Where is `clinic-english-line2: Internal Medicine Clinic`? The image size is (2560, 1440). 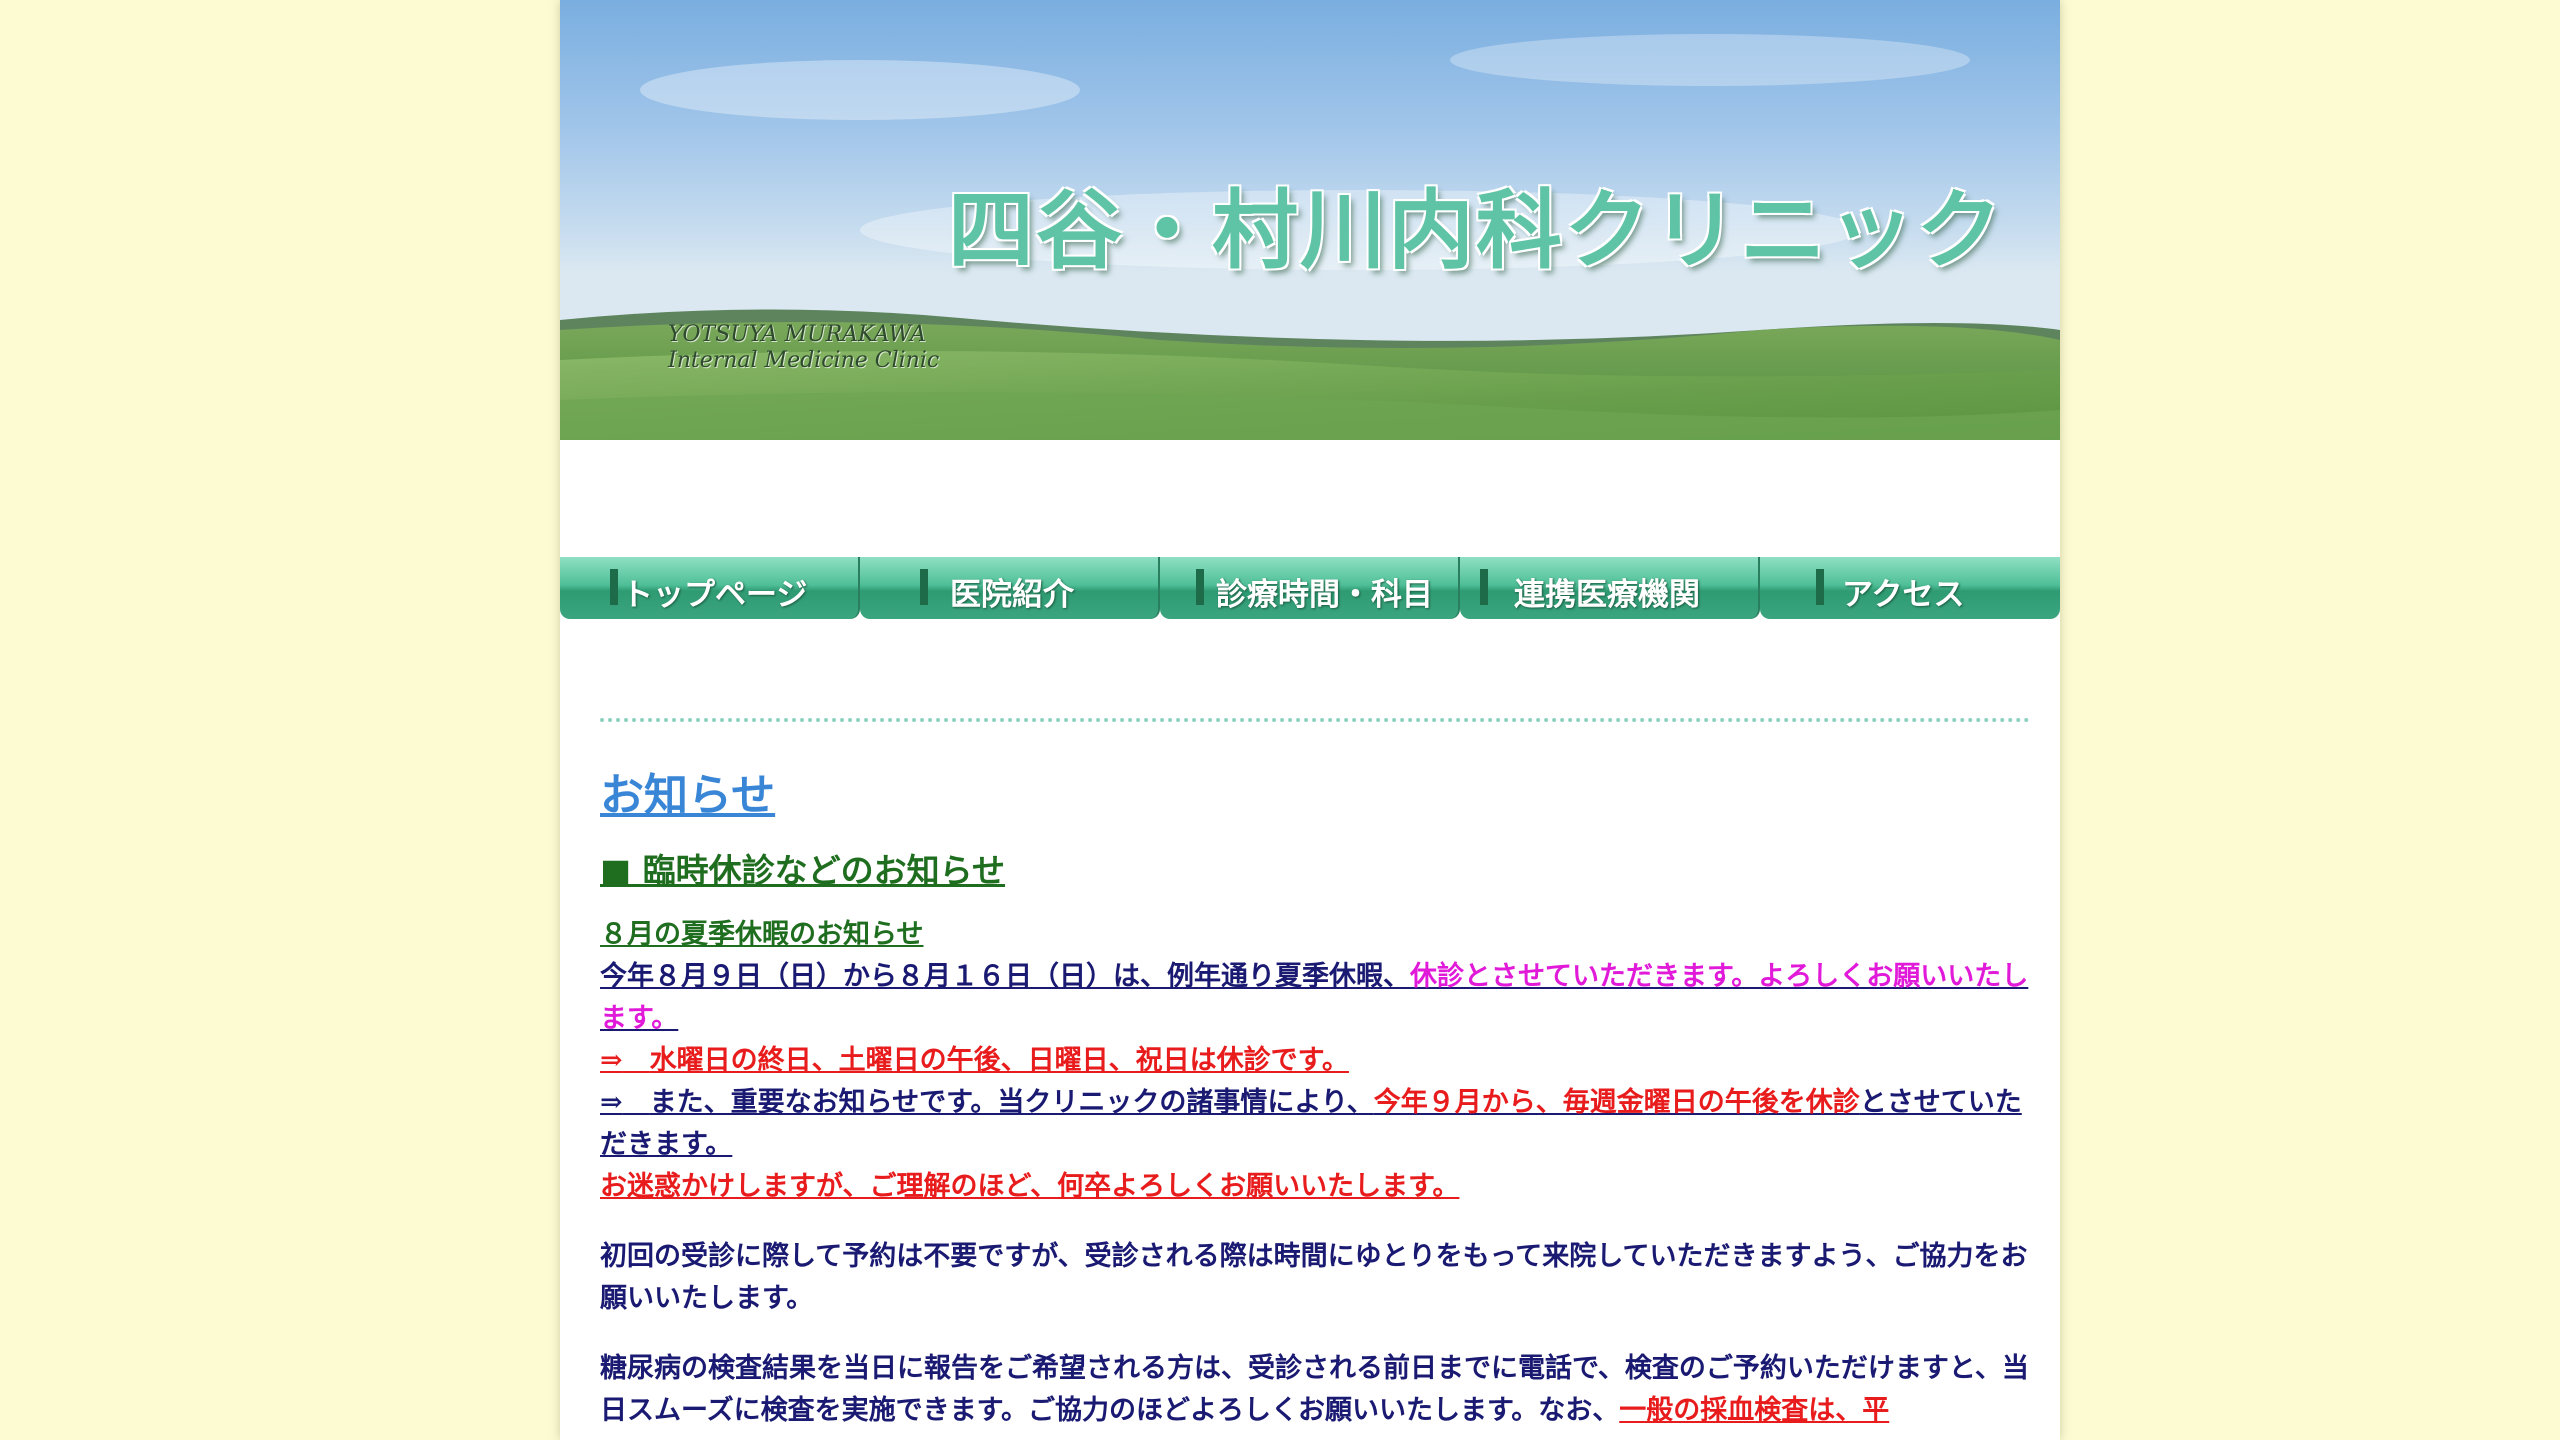 clinic-english-line2: Internal Medicine Clinic is located at coordinates (804, 360).